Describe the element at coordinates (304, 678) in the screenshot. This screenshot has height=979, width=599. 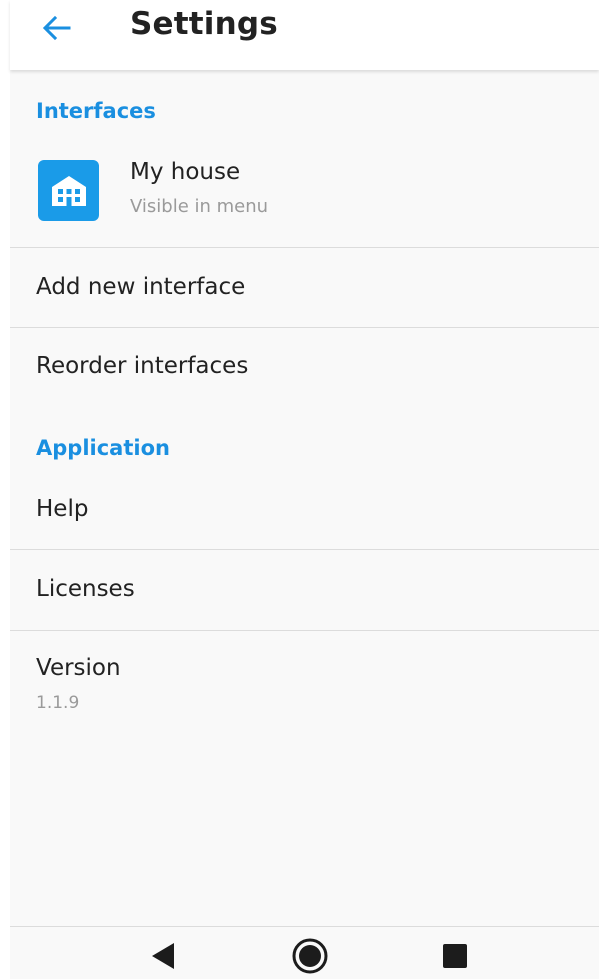
I see `version-item: Version 1.1.9` at that location.